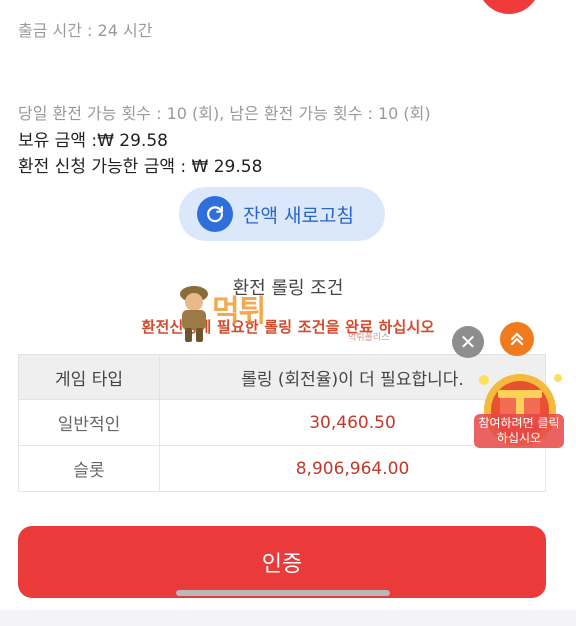 Image resolution: width=576 pixels, height=626 pixels. Describe the element at coordinates (93, 141) in the screenshot. I see `balance-text: 보유 금액 :₩ 29.58` at that location.